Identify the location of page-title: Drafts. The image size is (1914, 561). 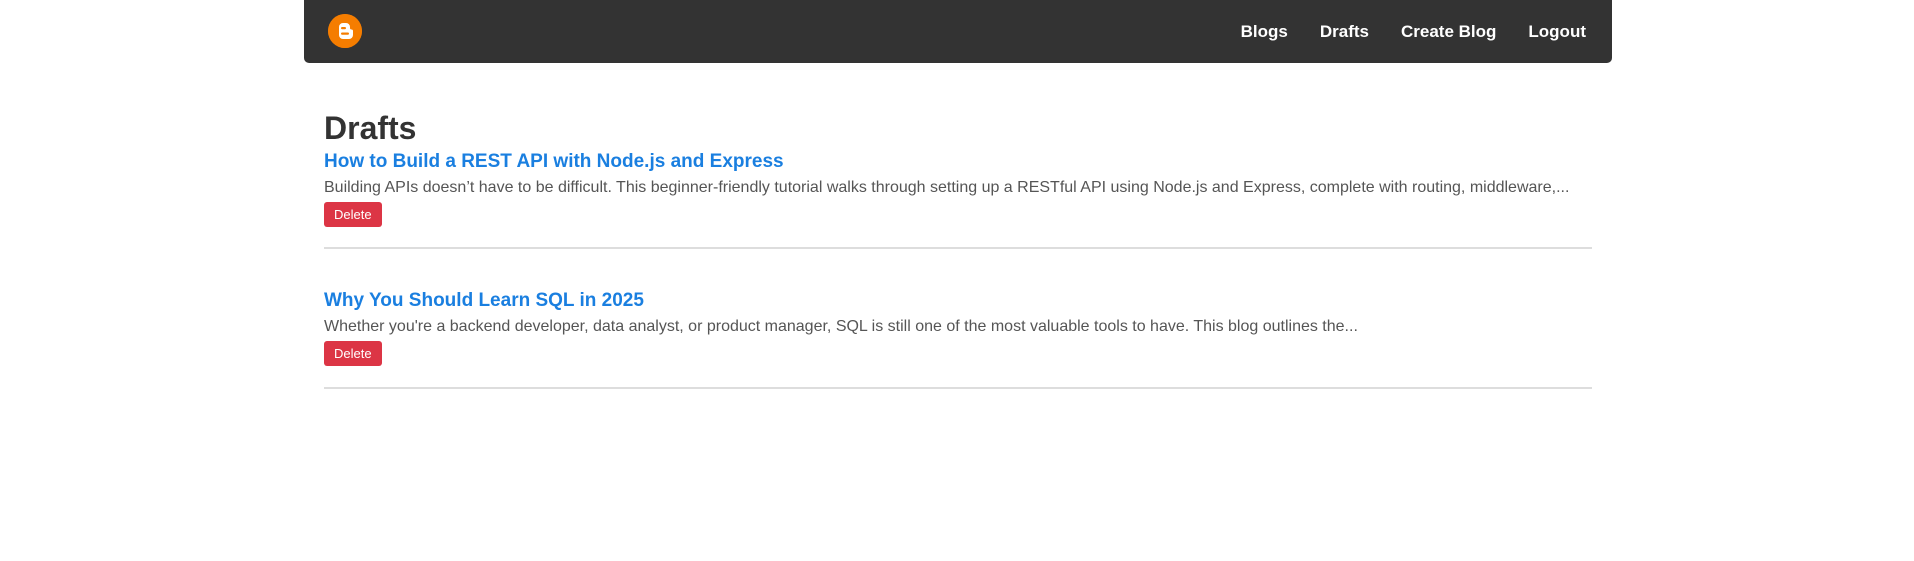
(370, 128).